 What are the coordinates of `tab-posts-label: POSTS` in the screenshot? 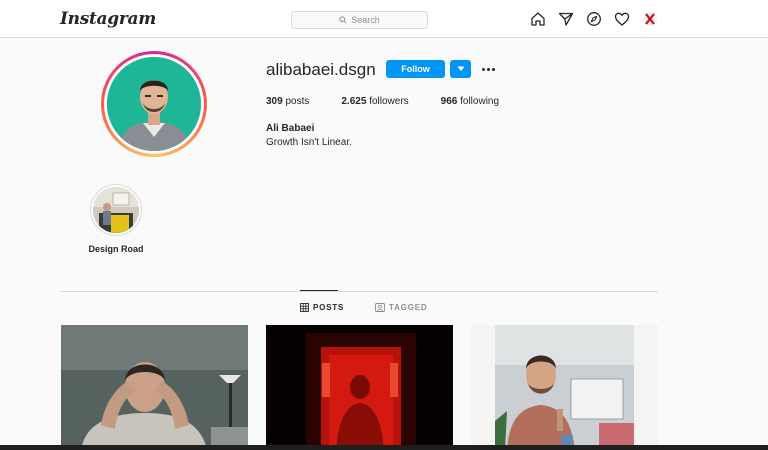 It's located at (329, 307).